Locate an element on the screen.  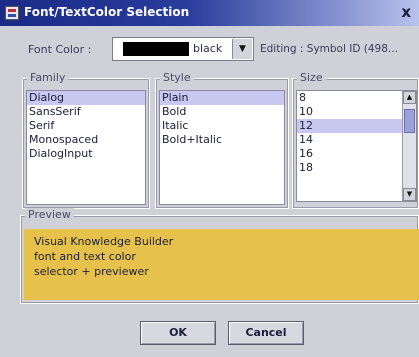
ok-button: OK is located at coordinates (178, 333).